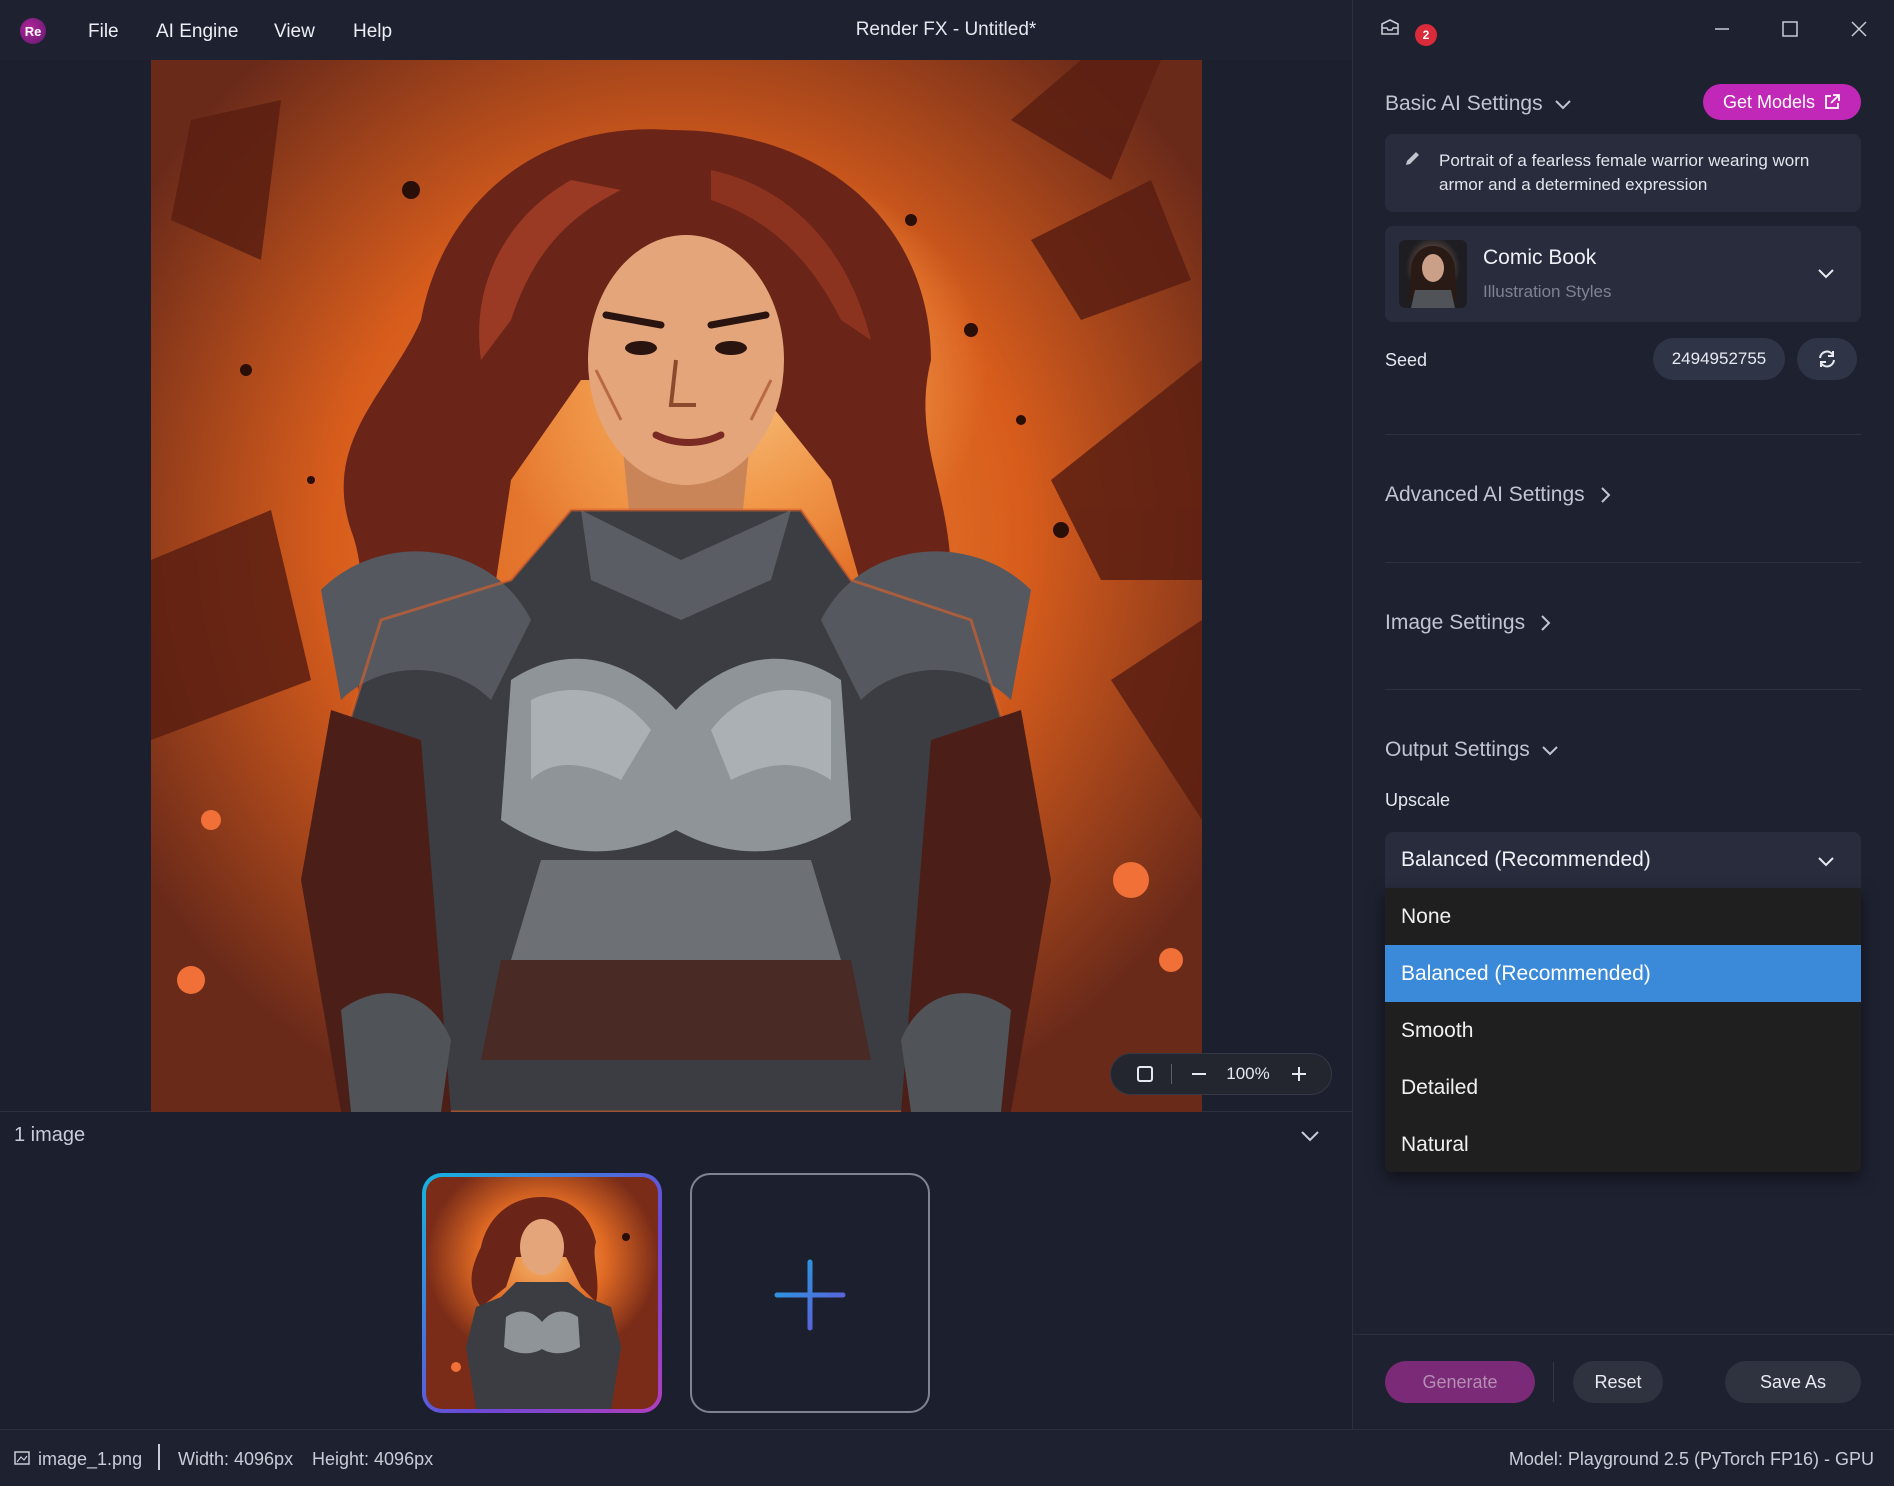 The height and width of the screenshot is (1486, 1894). I want to click on maximize-button, so click(1790, 29).